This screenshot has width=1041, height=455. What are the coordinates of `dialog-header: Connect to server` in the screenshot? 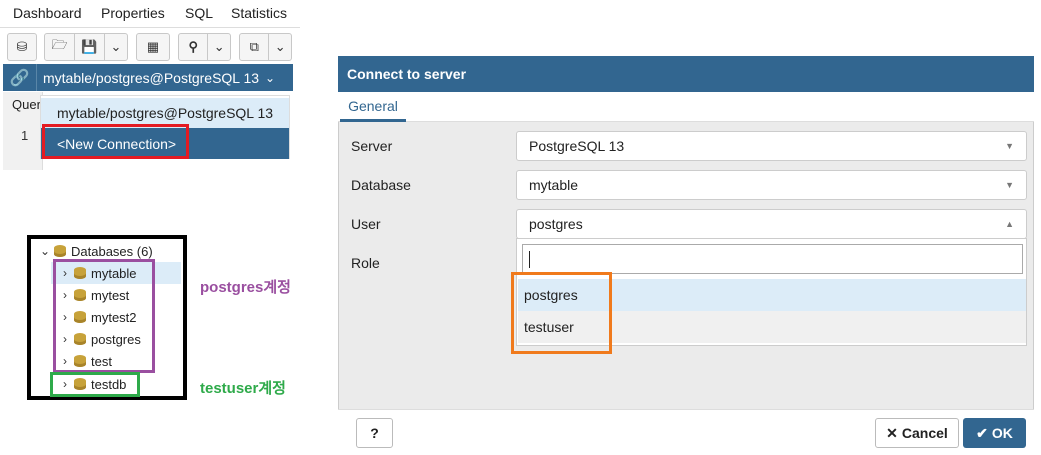 It's located at (686, 74).